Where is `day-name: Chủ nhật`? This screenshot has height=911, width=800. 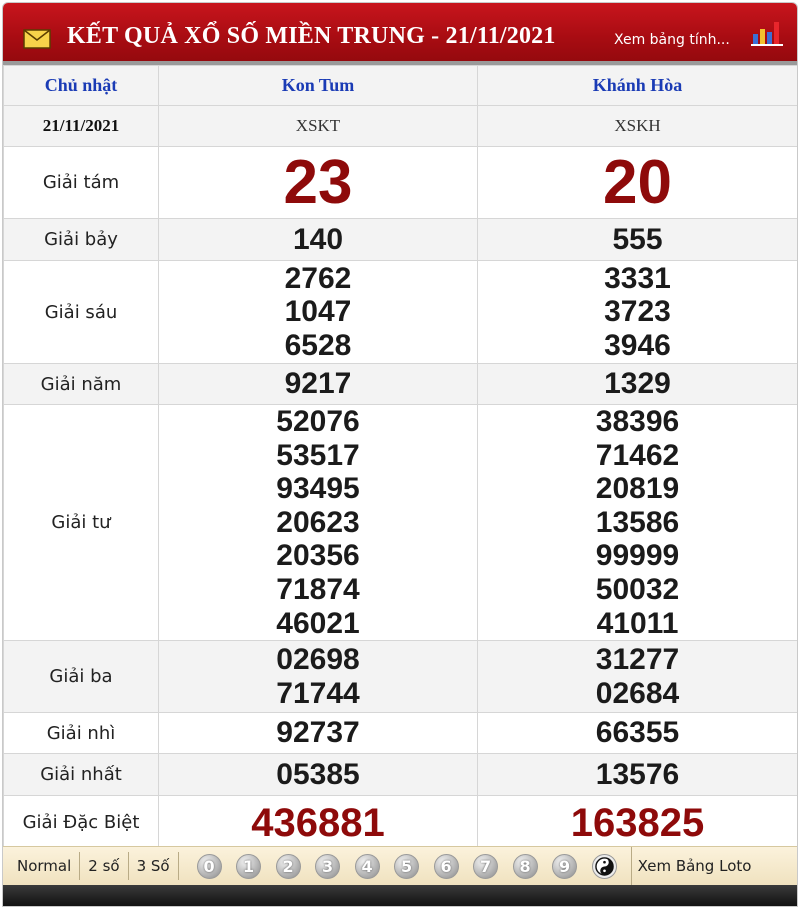
day-name: Chủ nhật is located at coordinates (81, 85).